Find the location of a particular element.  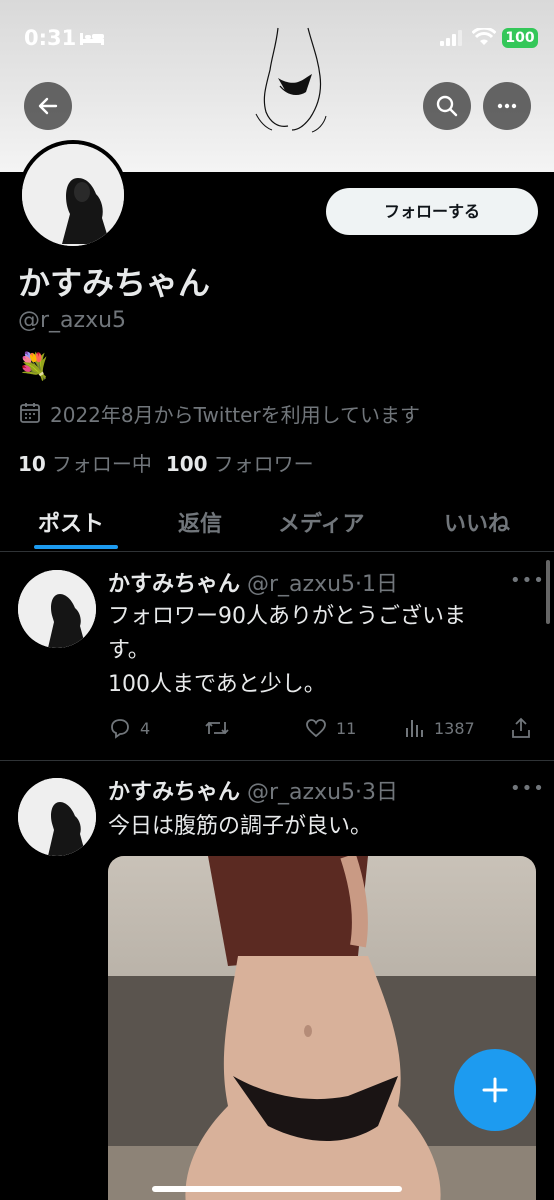

reply-button: 4 is located at coordinates (129, 728).